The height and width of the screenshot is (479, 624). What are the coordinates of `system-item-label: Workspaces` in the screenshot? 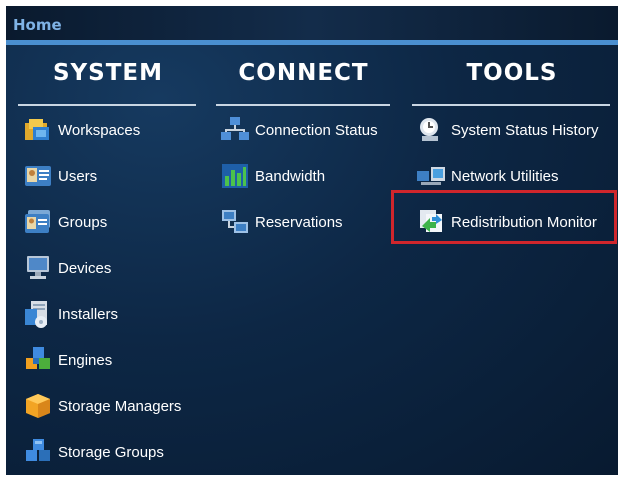 It's located at (99, 130).